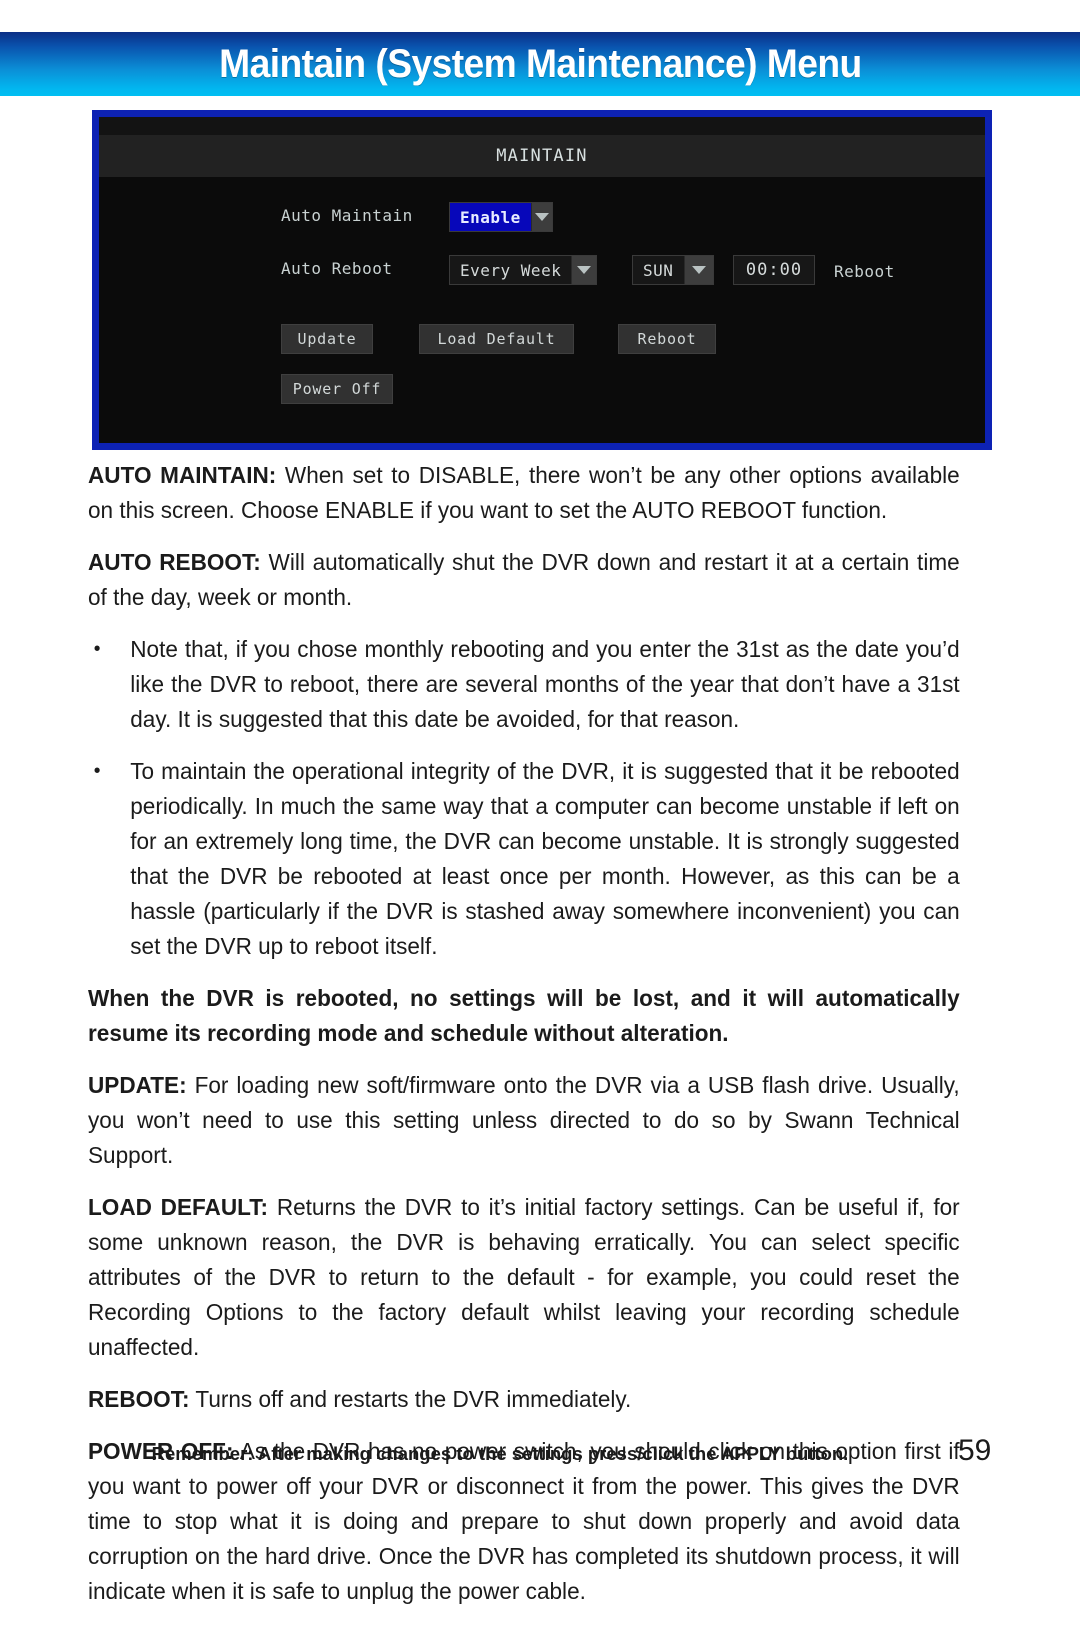 This screenshot has width=1080, height=1626. I want to click on auto-maintain-label: Auto Maintain, so click(347, 215).